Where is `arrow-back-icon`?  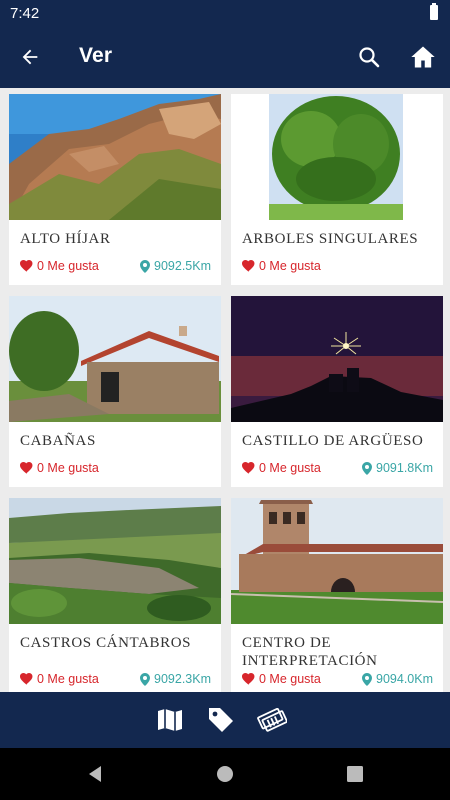
arrow-back-icon is located at coordinates (30, 57).